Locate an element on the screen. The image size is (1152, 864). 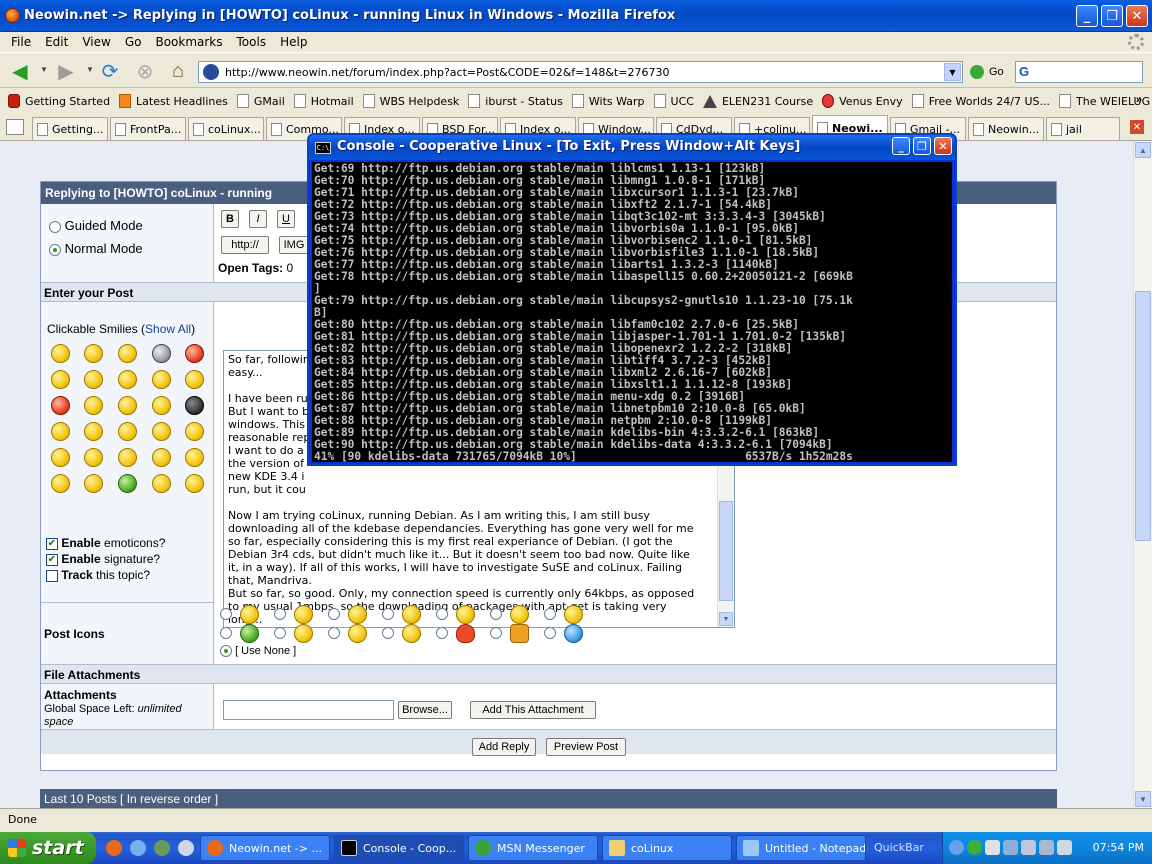
attachment-file-input is located at coordinates (308, 710).